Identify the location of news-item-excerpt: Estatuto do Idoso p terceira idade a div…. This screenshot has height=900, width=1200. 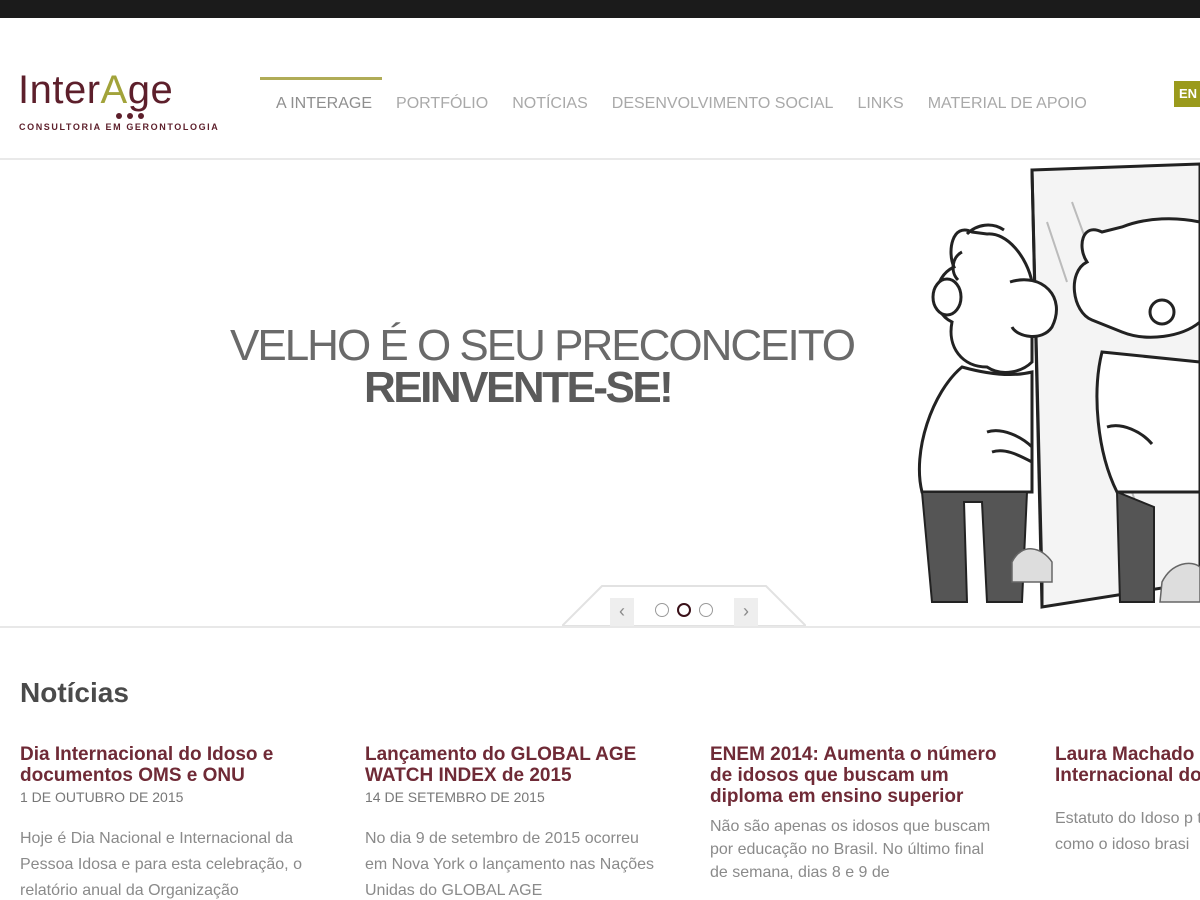
(1127, 831).